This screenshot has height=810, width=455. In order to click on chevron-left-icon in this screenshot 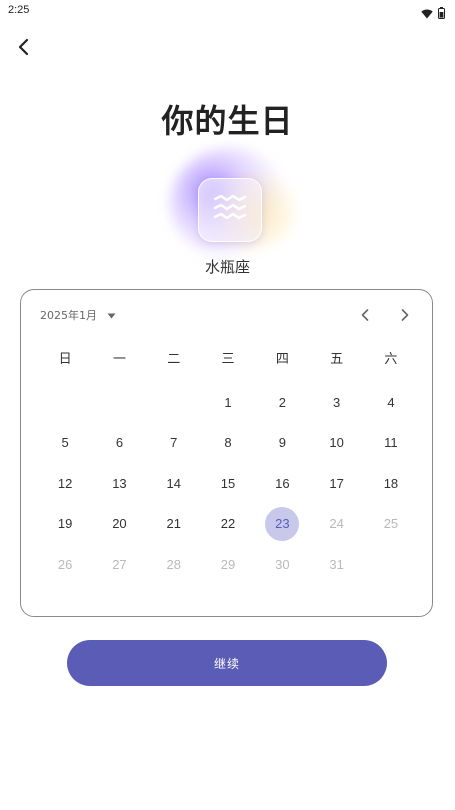, I will do `click(365, 315)`.